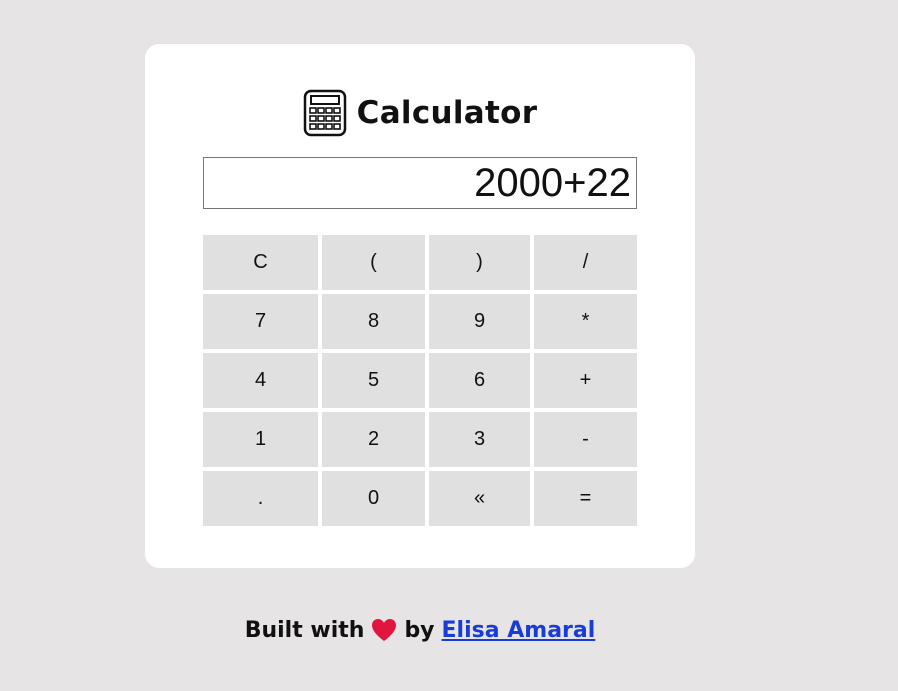 The image size is (898, 691). I want to click on author-link: Elisa Amaral, so click(519, 630).